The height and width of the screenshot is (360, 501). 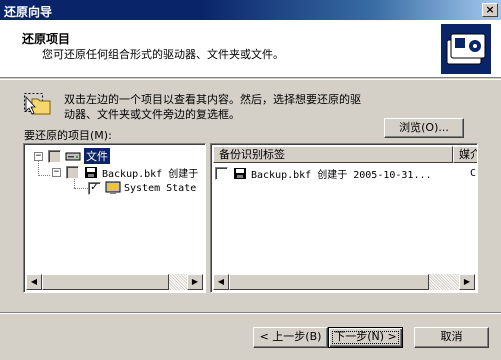 I want to click on folder-select-icon, so click(x=37, y=104).